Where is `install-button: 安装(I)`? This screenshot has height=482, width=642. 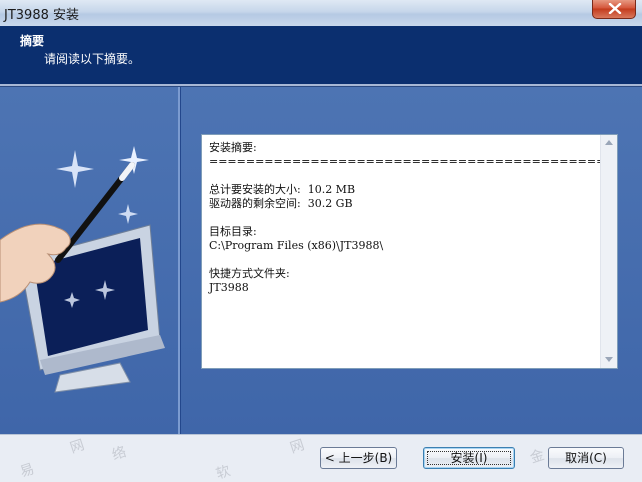 install-button: 安装(I) is located at coordinates (469, 458).